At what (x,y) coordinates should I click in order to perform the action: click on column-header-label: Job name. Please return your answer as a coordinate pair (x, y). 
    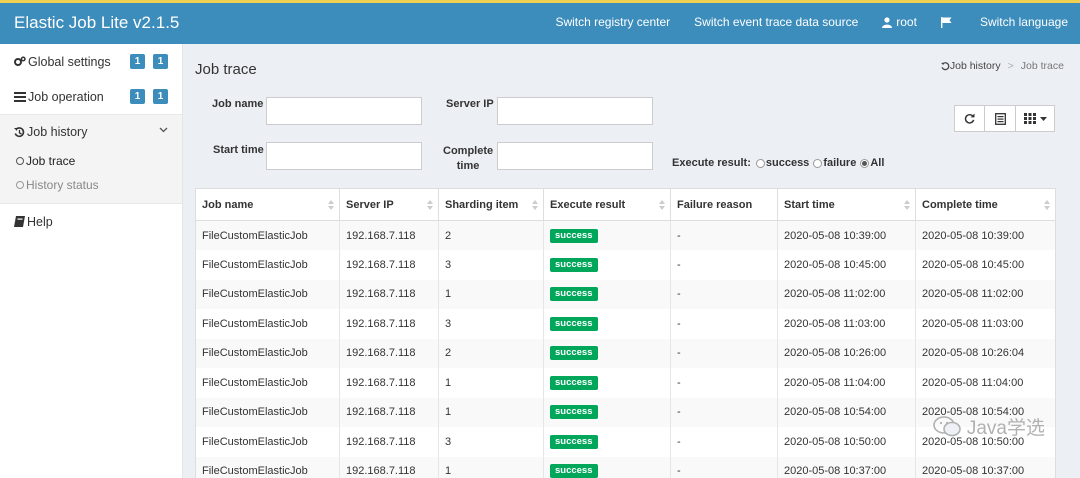
    Looking at the image, I should click on (228, 204).